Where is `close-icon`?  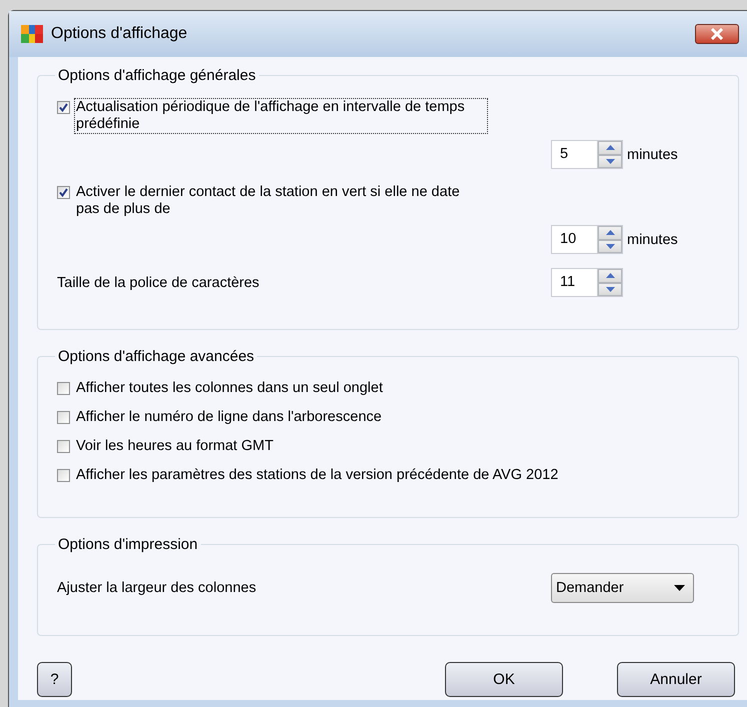 close-icon is located at coordinates (717, 34).